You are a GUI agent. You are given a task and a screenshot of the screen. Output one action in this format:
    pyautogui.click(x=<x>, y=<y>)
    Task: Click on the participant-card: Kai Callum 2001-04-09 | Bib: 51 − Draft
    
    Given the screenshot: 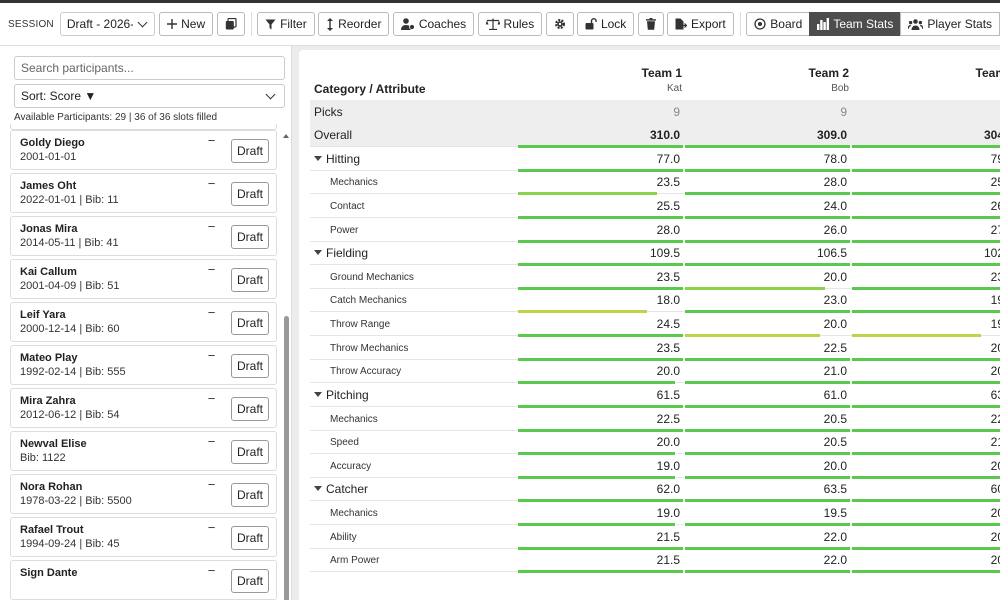 What is the action you would take?
    pyautogui.click(x=143, y=279)
    